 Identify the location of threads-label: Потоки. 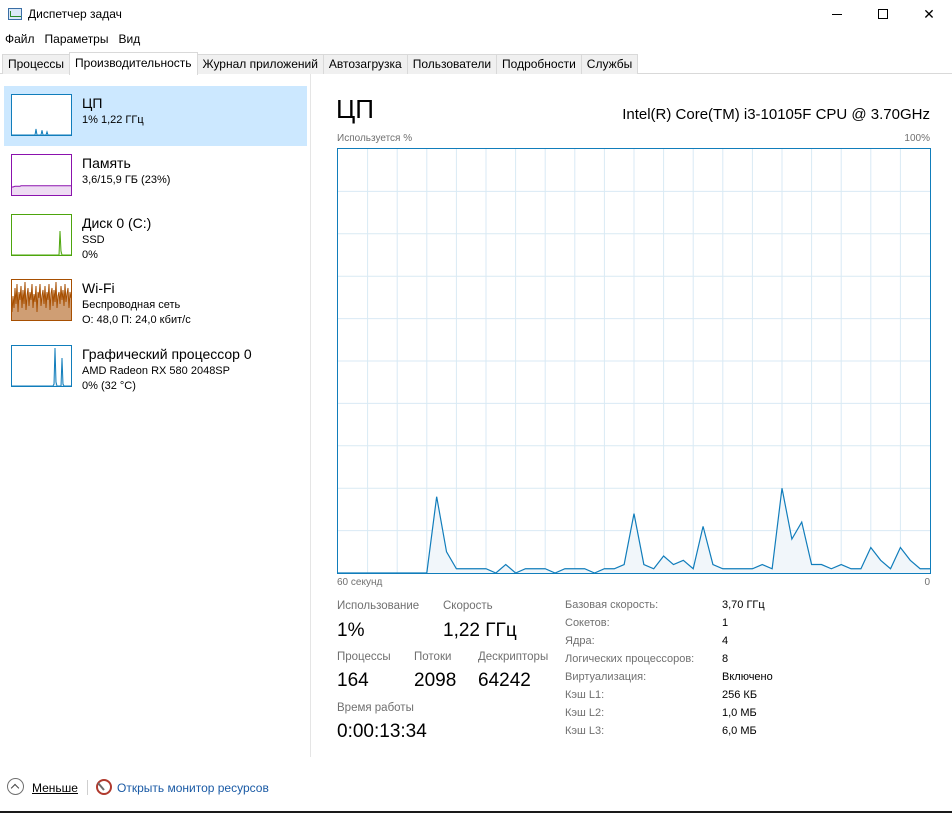
(433, 657).